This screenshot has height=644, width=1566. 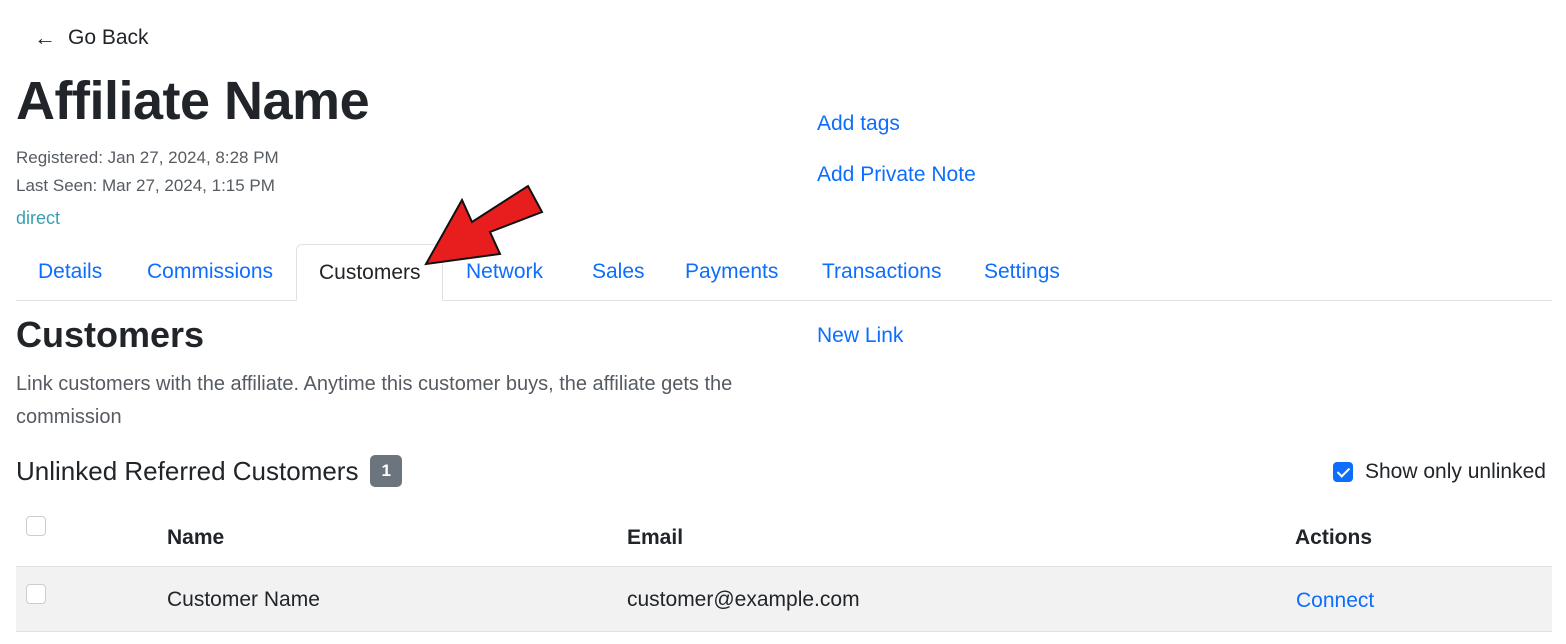 I want to click on unlinked-customers-title: Unlinked Referred Customers, so click(x=187, y=470).